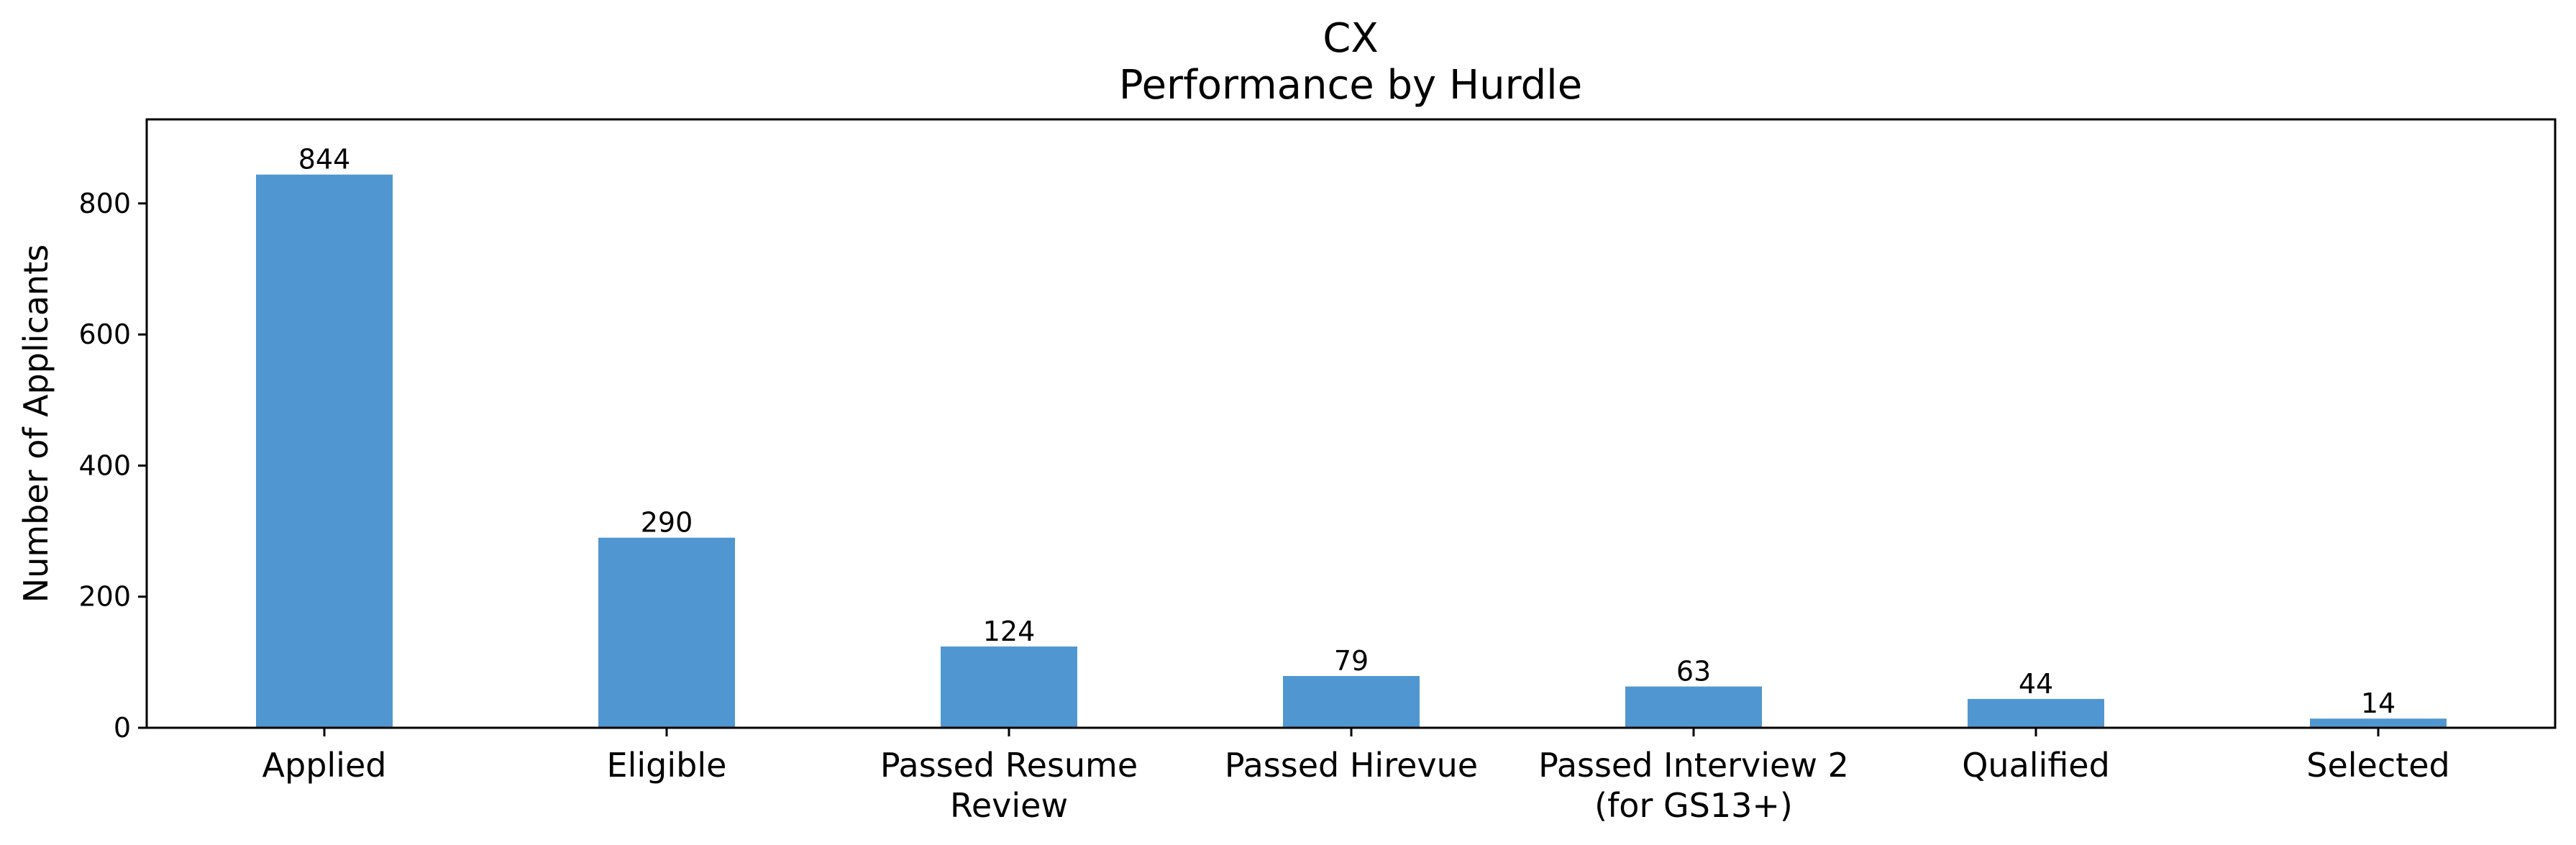 The image size is (2576, 845). Describe the element at coordinates (36, 424) in the screenshot. I see `y-axis-label: Number of Applicants` at that location.